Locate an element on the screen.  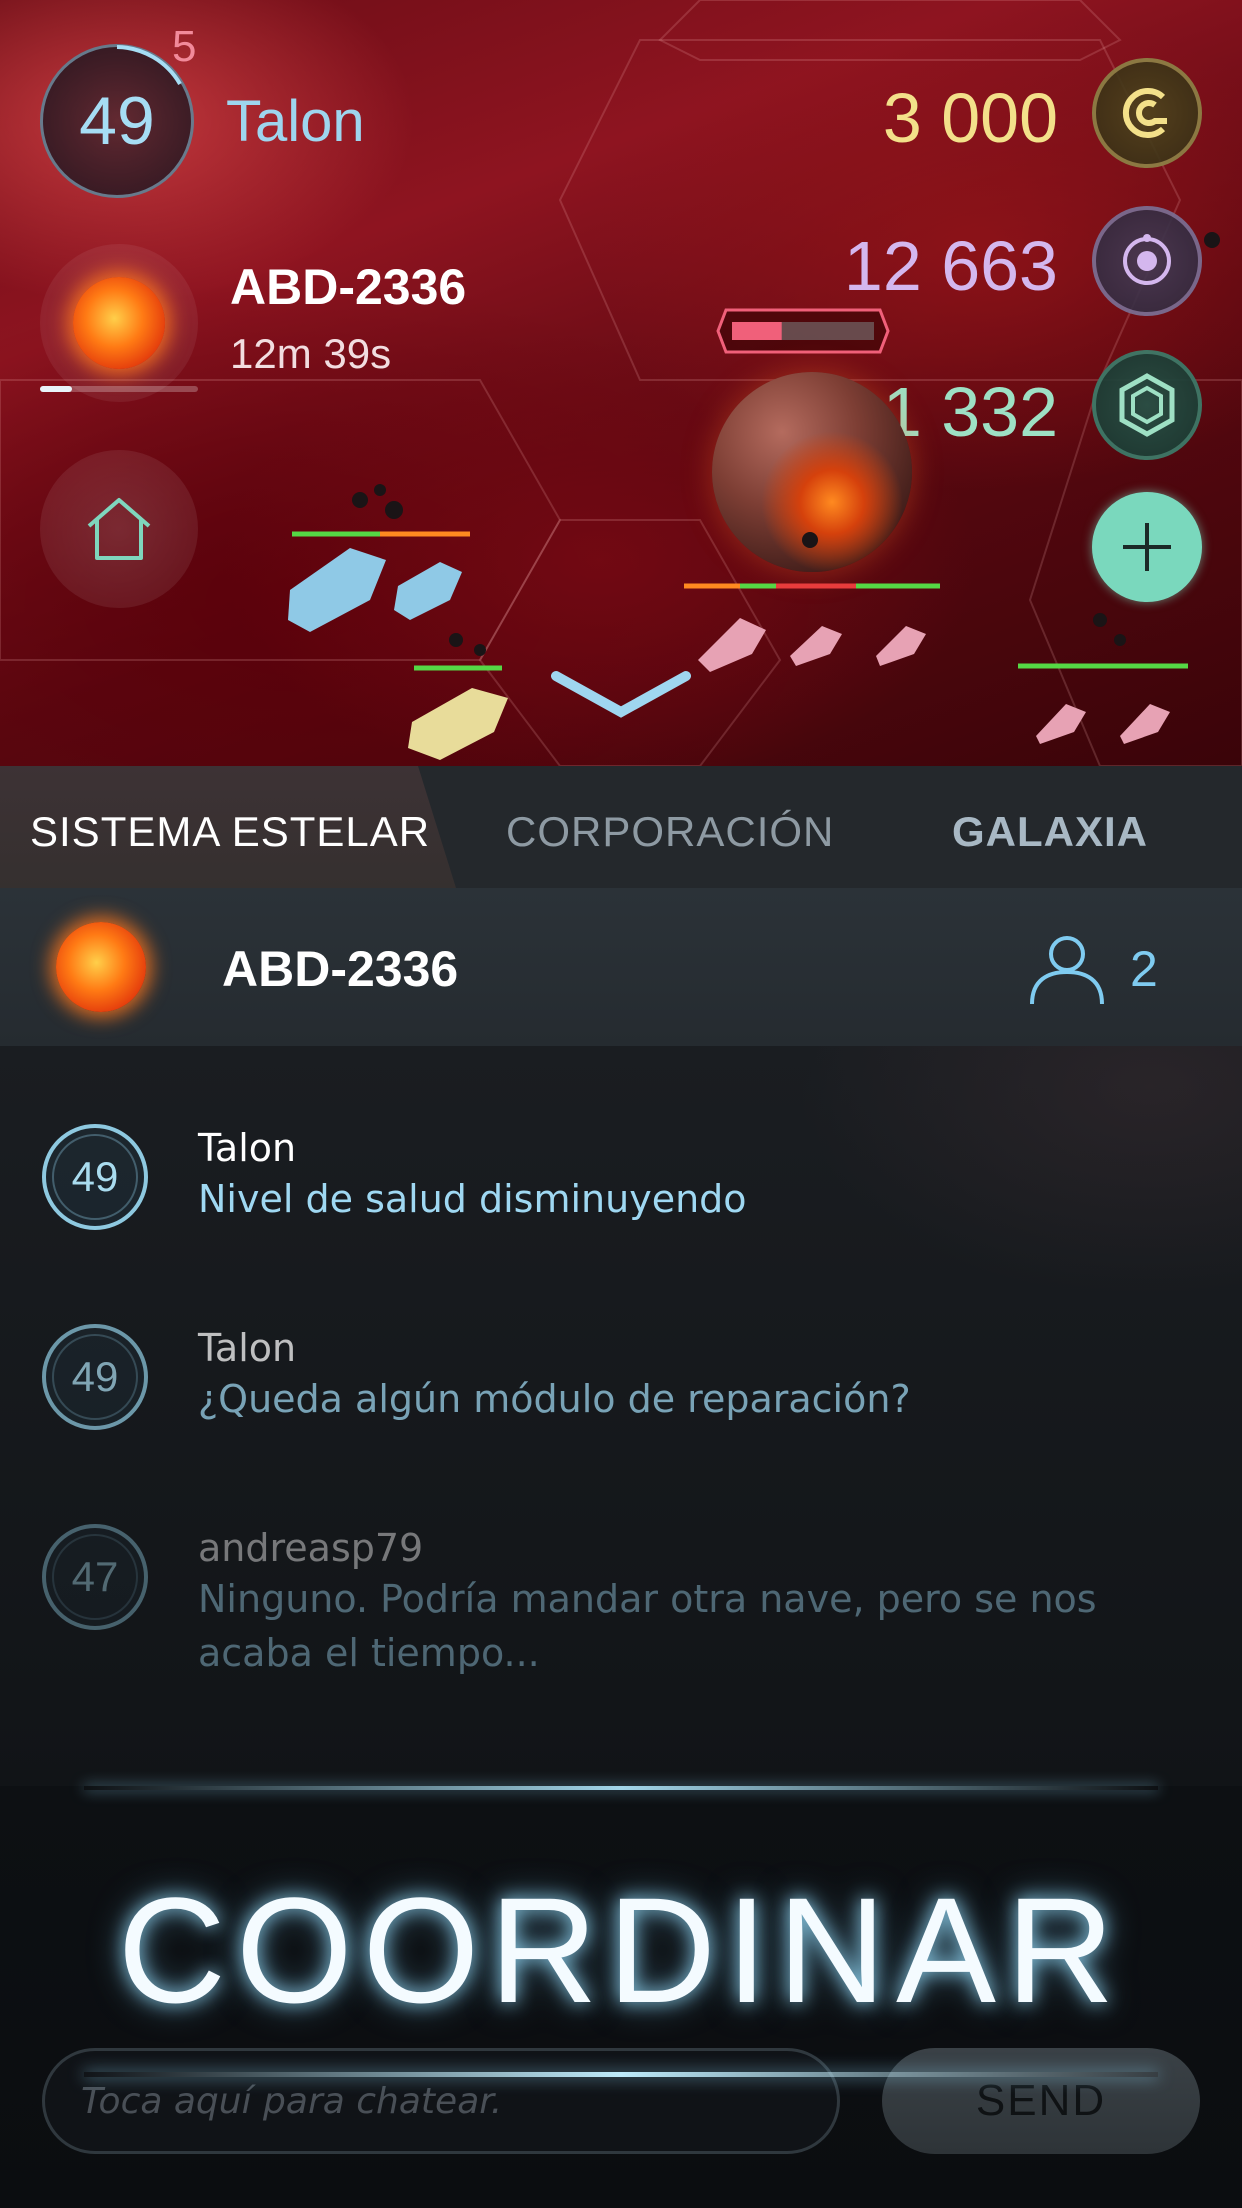
avatar-level: 47 is located at coordinates (95, 1576).